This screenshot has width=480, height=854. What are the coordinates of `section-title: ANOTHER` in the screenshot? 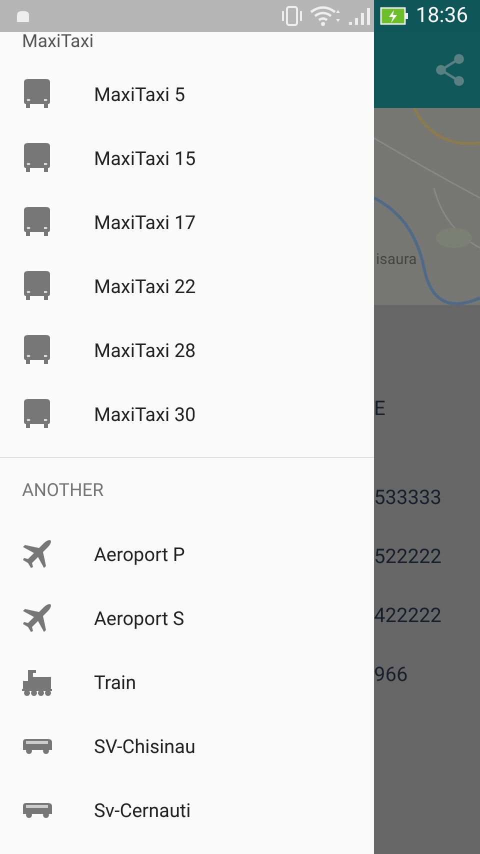 It's located at (63, 490).